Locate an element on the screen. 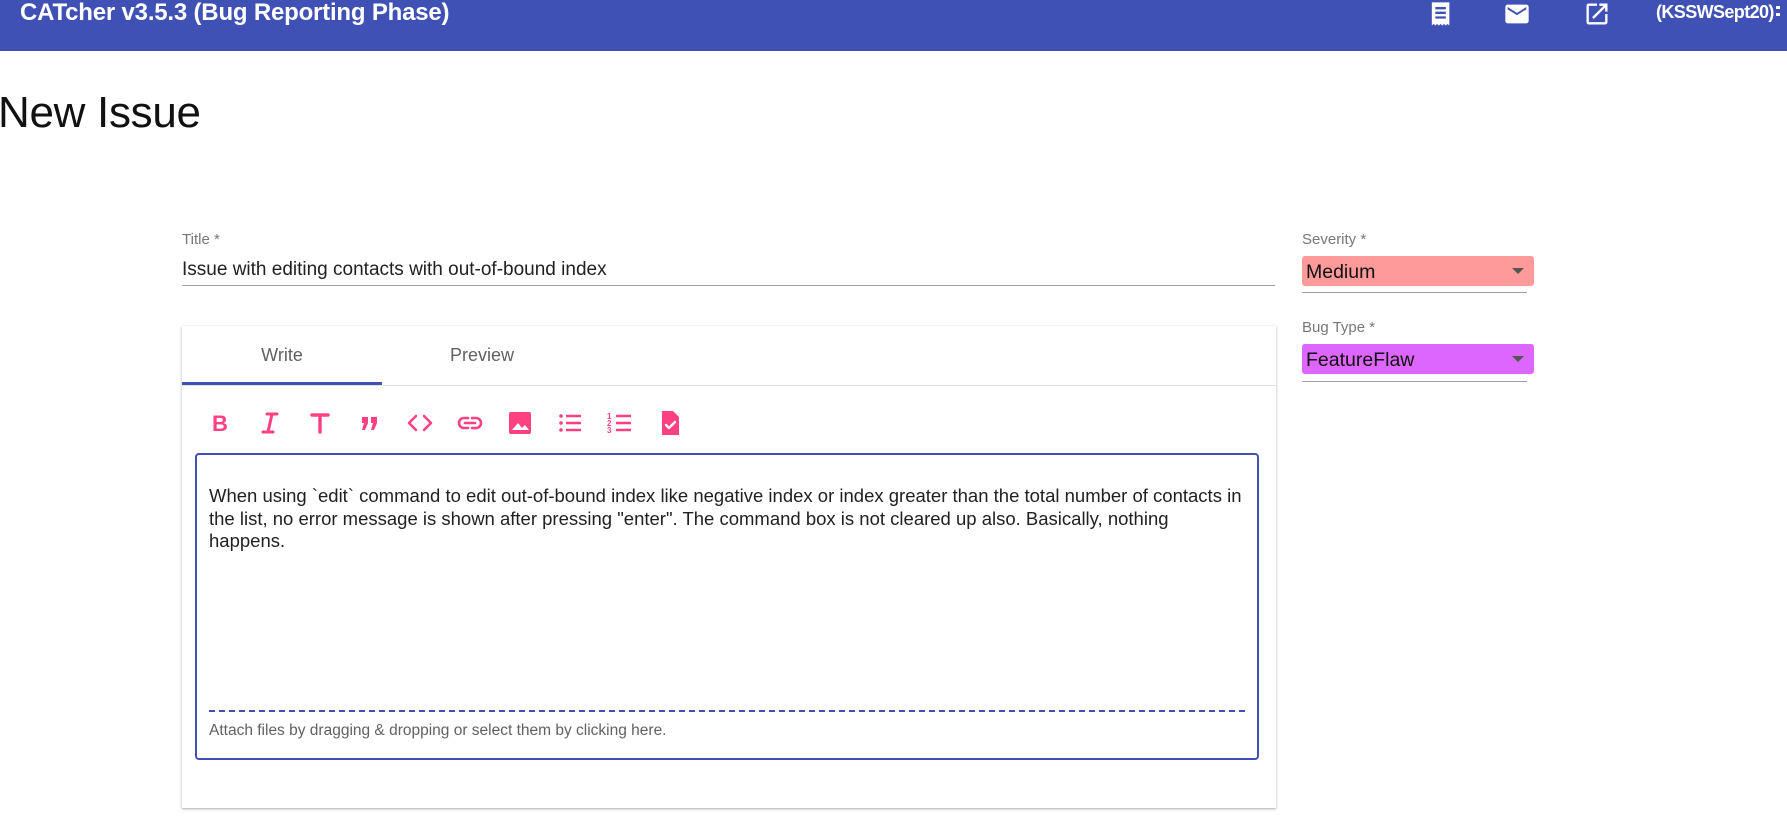 This screenshot has width=1787, height=818. severity-label: Severity * is located at coordinates (1334, 239).